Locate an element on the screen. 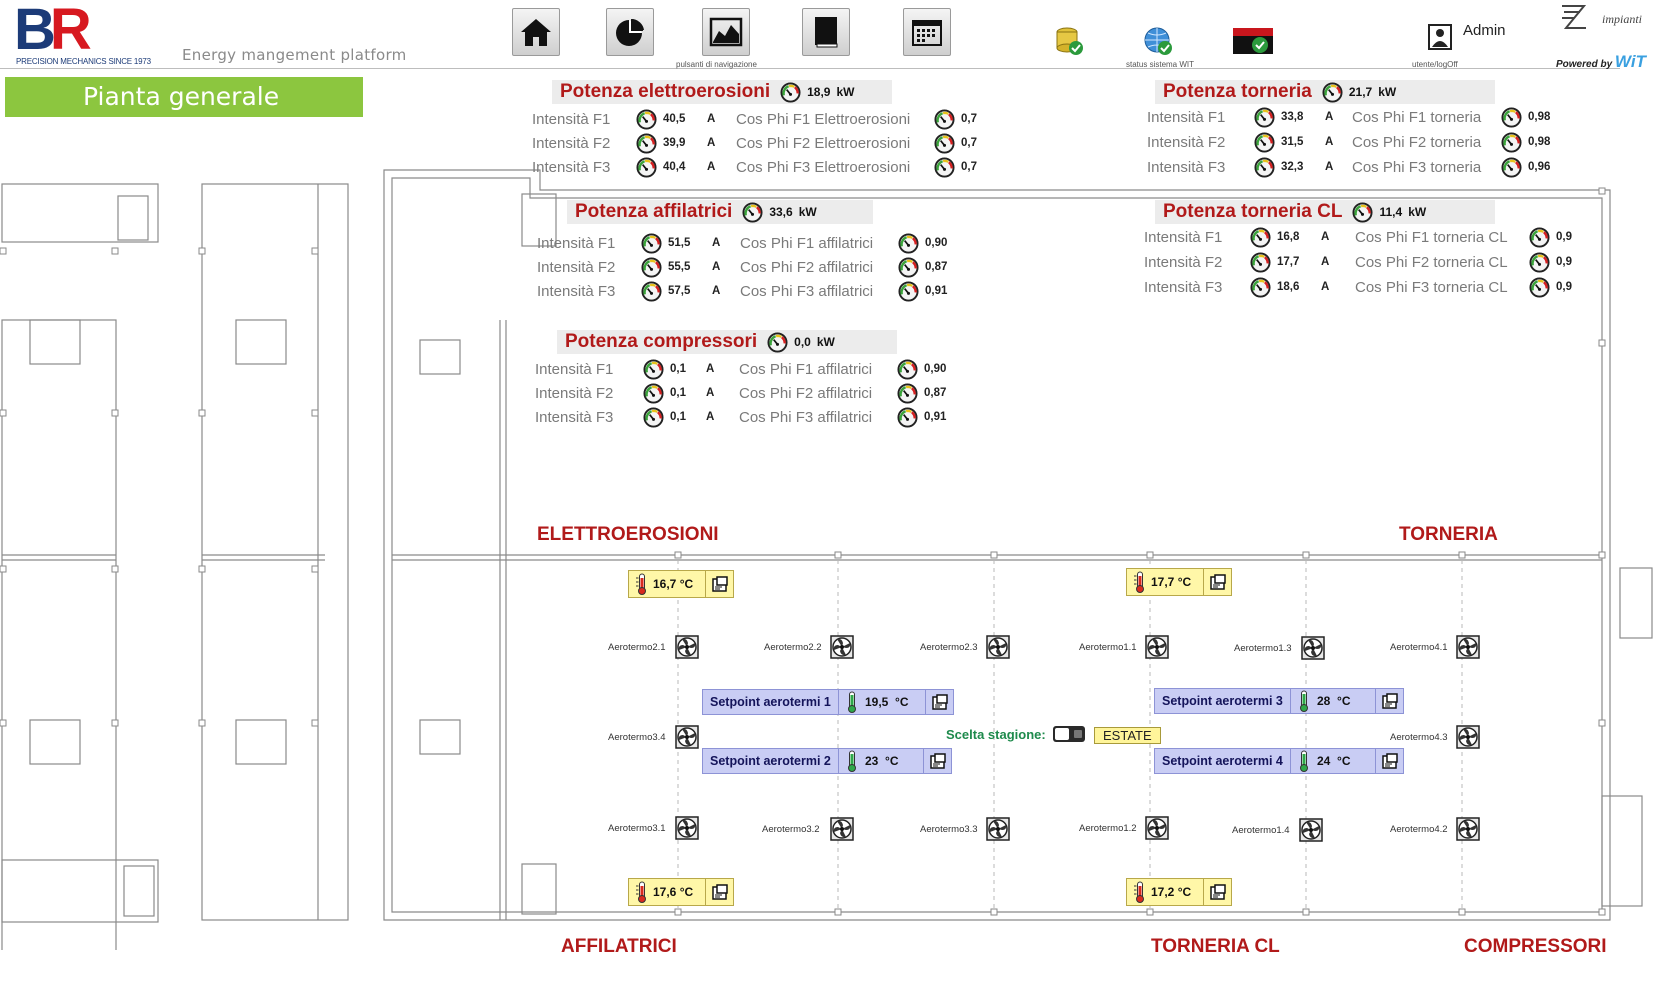 The image size is (1674, 997). row-elettroerosioni-f1: Intensità F1 40,5 A is located at coordinates (624, 119).